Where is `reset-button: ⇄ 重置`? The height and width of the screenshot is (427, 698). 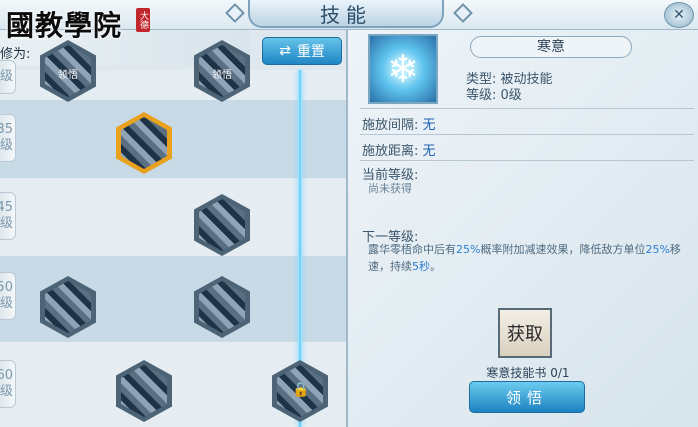 reset-button: ⇄ 重置 is located at coordinates (302, 51).